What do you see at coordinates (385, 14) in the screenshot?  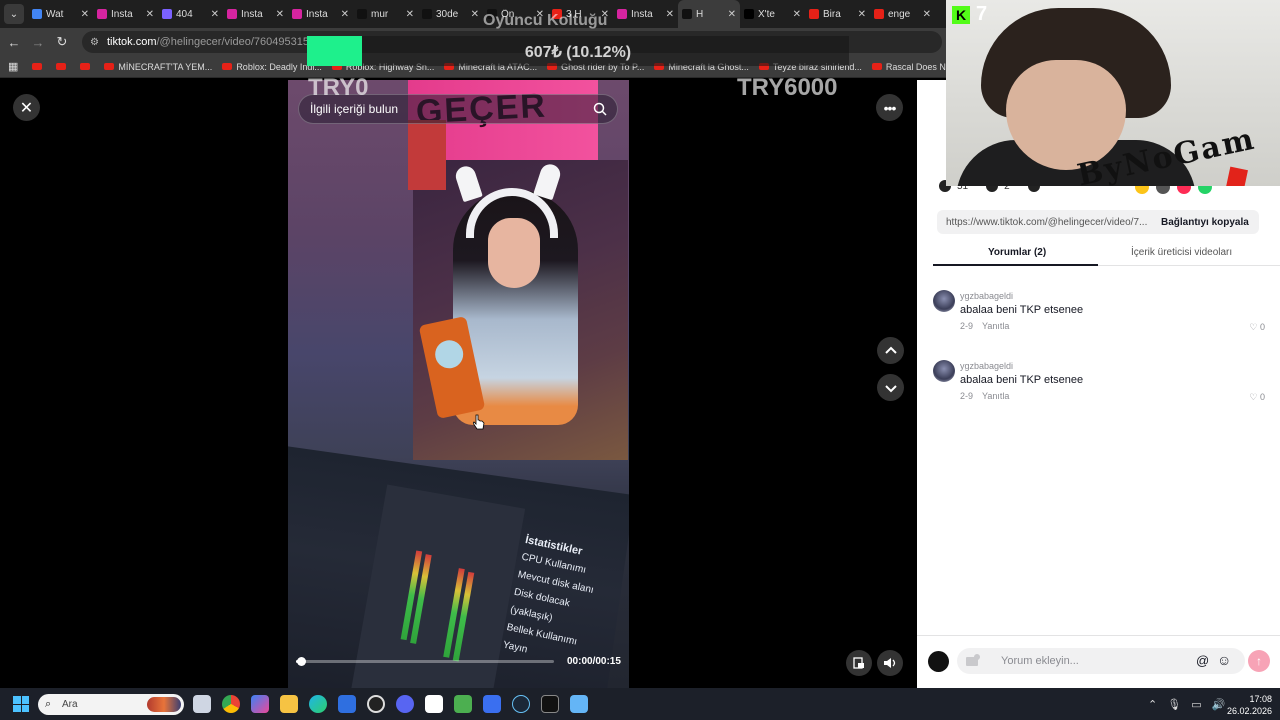 I see `browser-tab: mur ✕` at bounding box center [385, 14].